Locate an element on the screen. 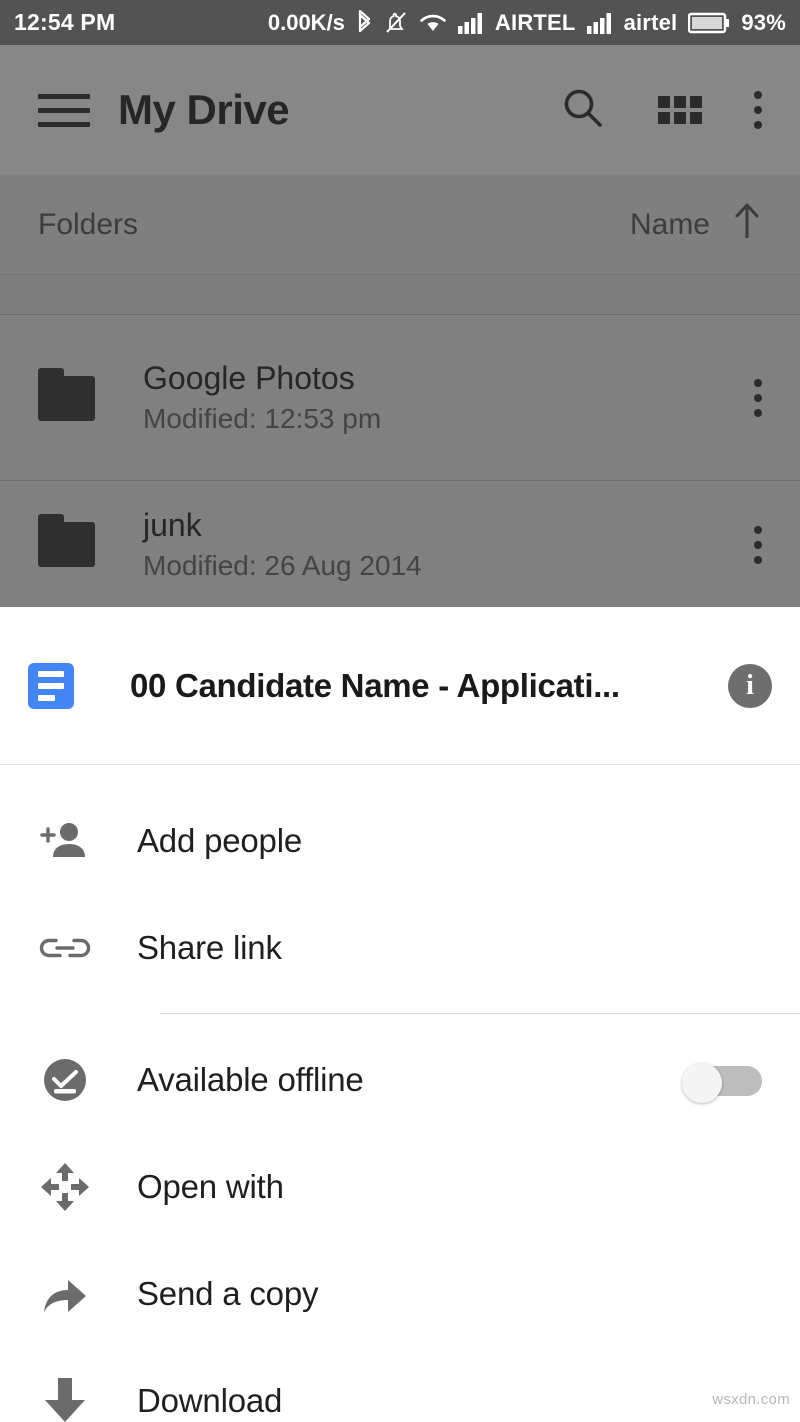 The image size is (800, 1422). link-icon is located at coordinates (65, 948).